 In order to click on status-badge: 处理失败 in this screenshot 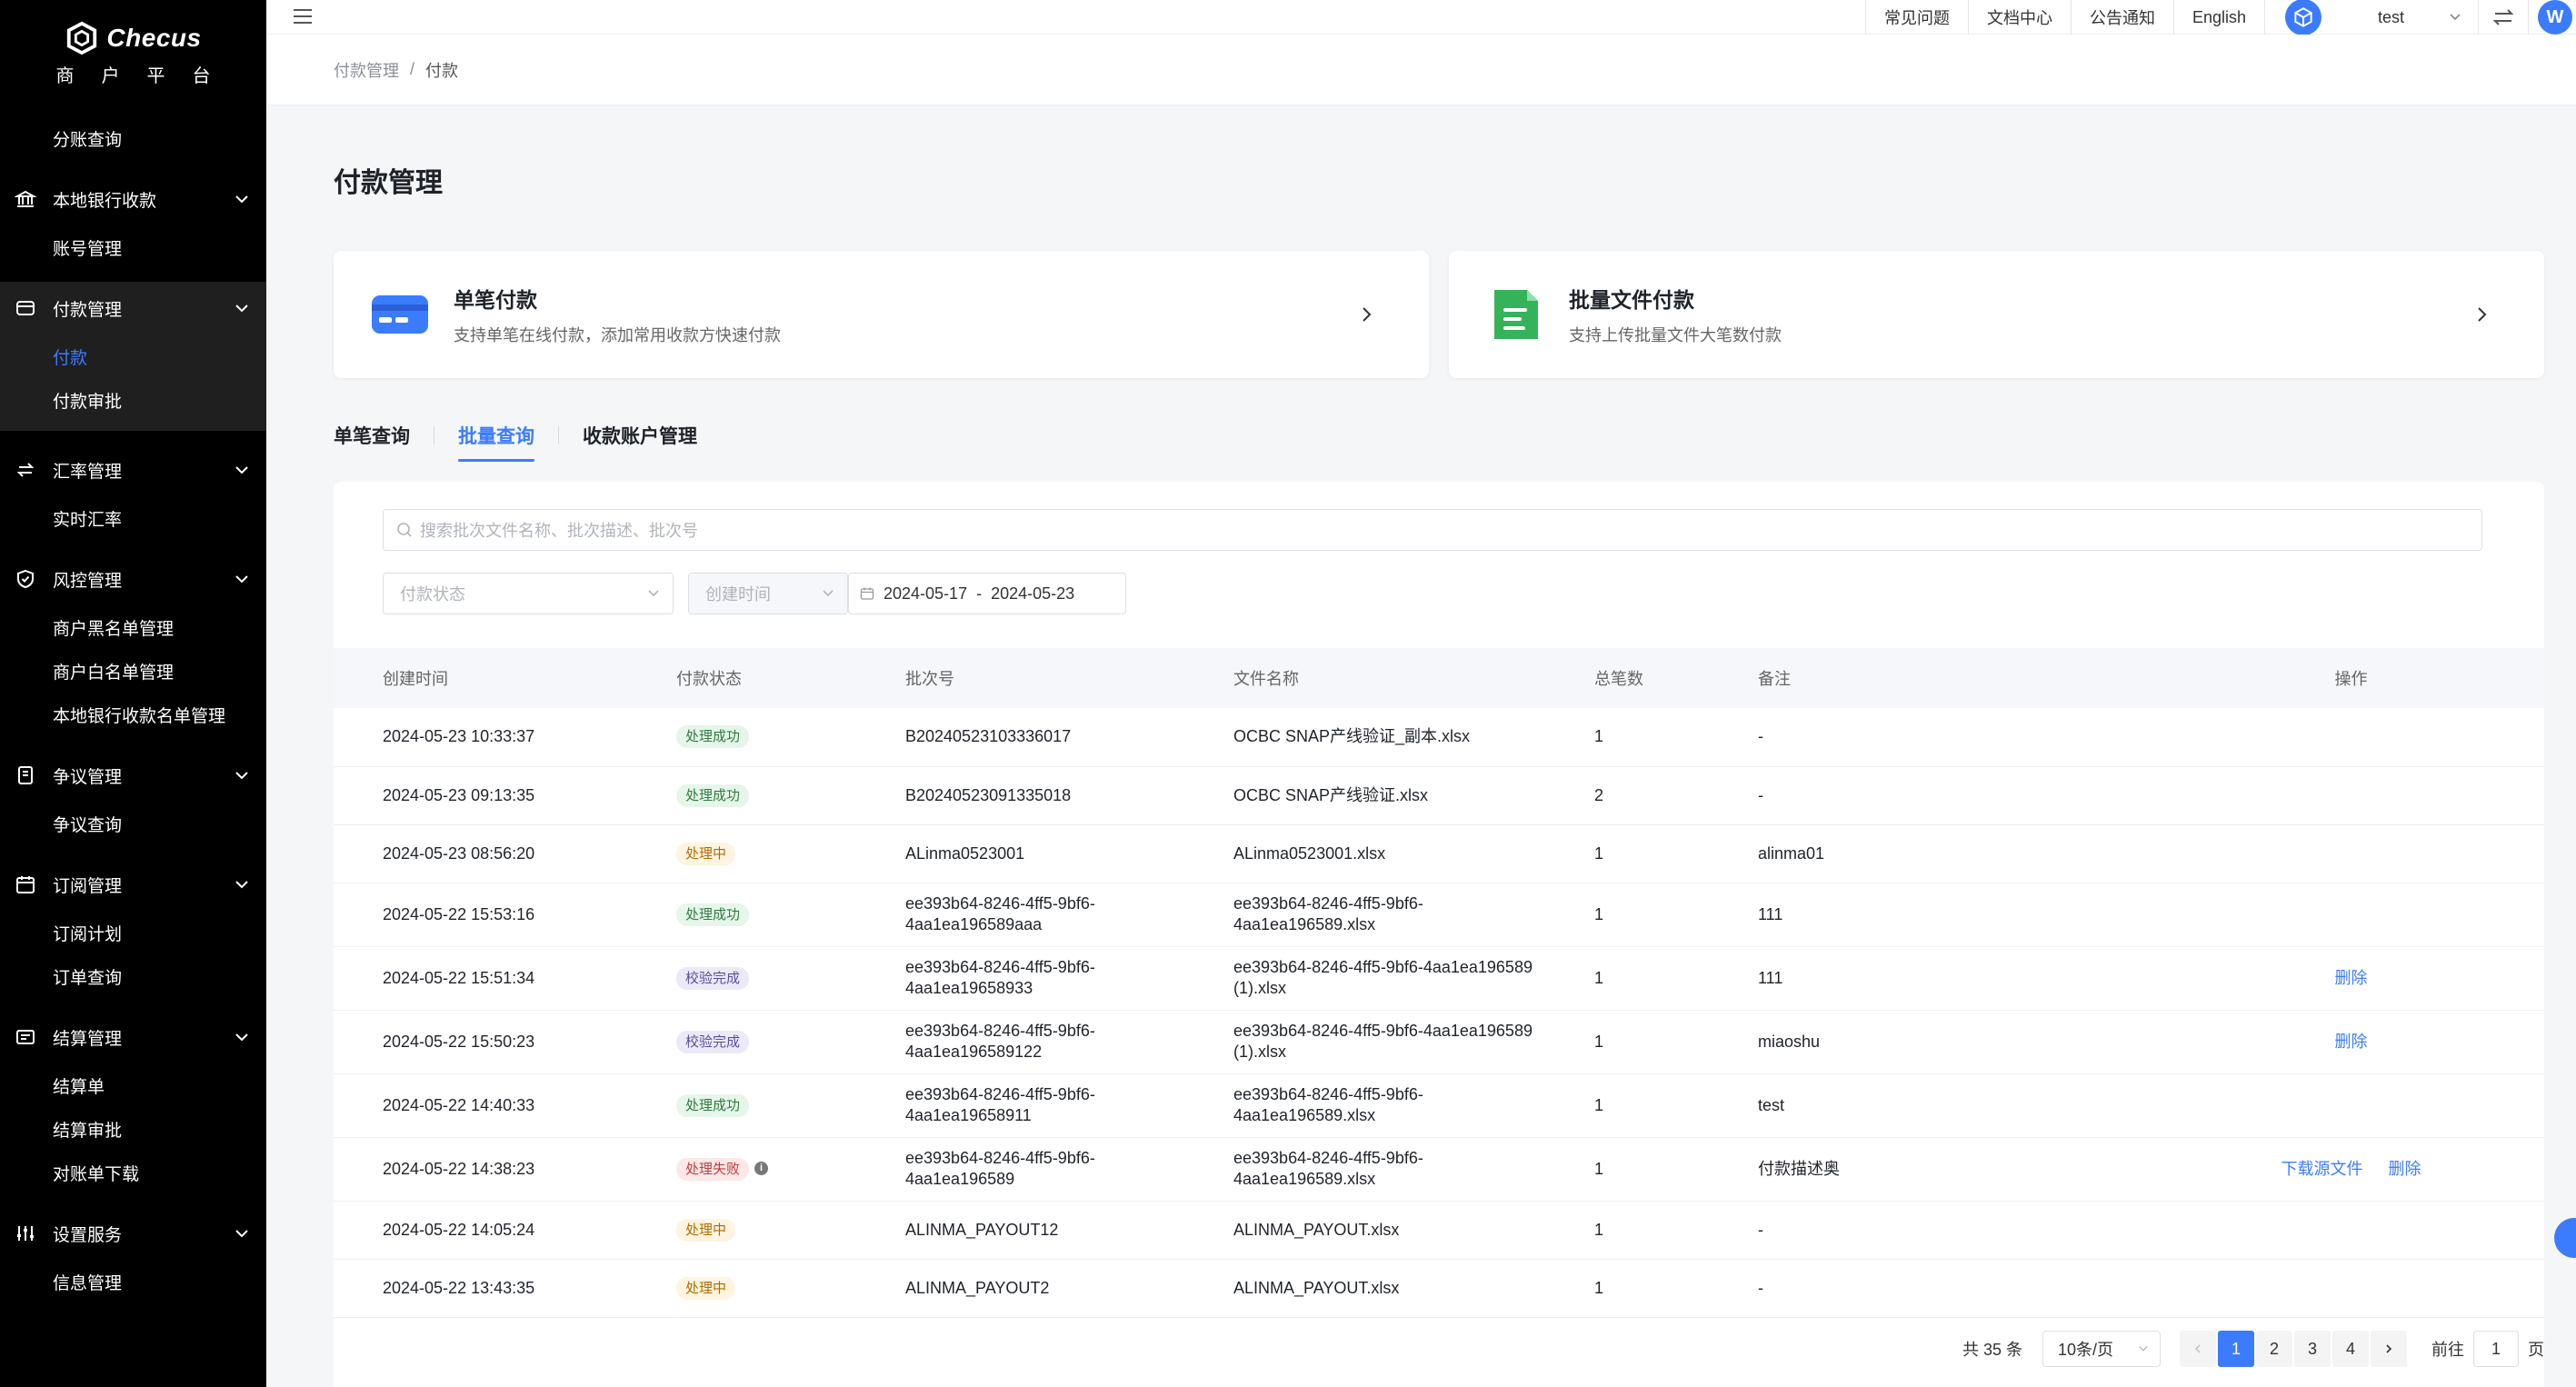, I will do `click(713, 1169)`.